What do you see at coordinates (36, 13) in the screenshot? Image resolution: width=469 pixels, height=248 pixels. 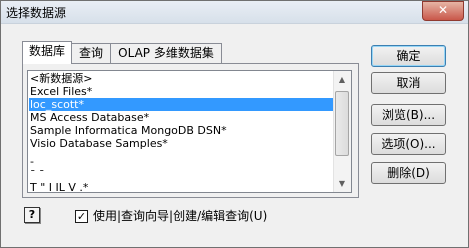 I see `window-title: 选择数据源` at bounding box center [36, 13].